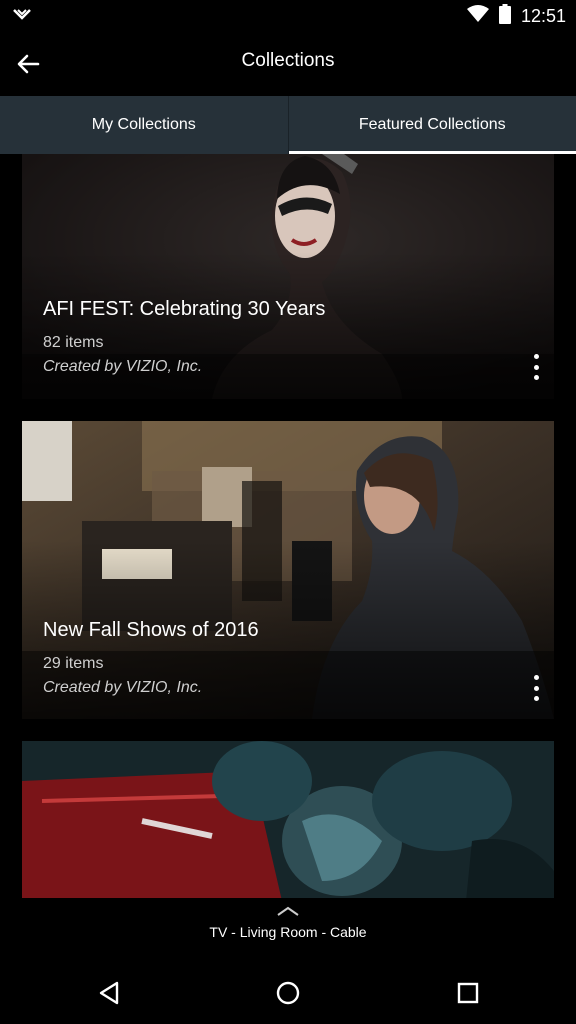  I want to click on collection-title: New Fall Shows of 2016, so click(151, 630).